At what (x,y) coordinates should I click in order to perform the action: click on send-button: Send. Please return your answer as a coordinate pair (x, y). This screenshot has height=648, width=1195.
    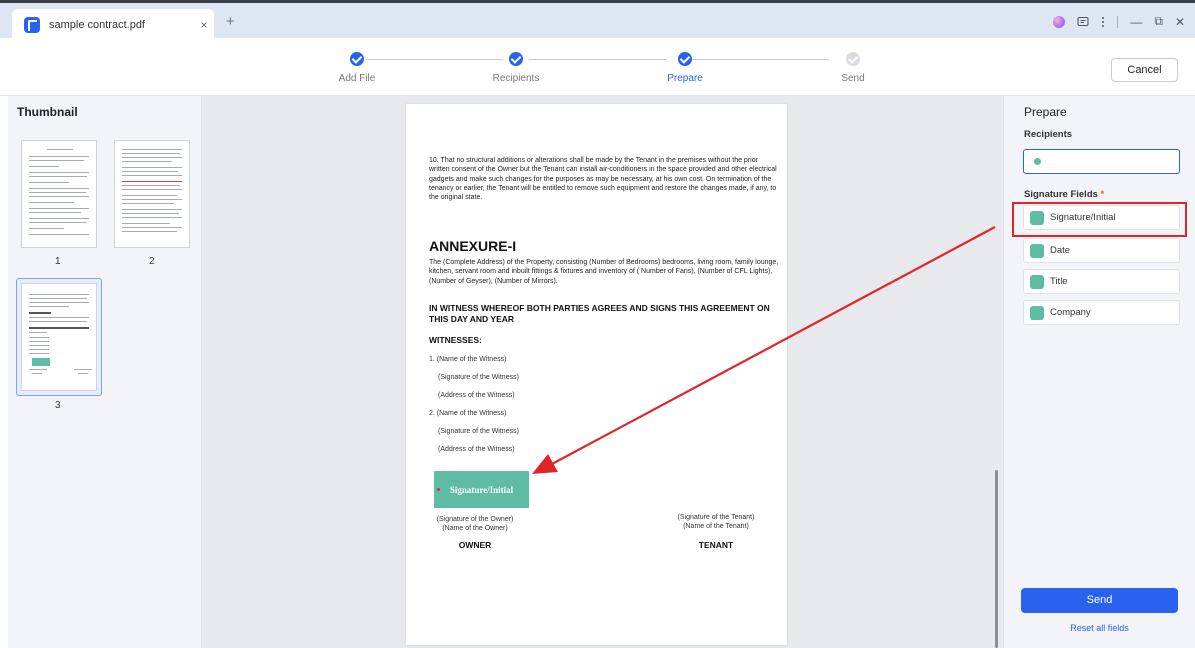
    Looking at the image, I should click on (1099, 600).